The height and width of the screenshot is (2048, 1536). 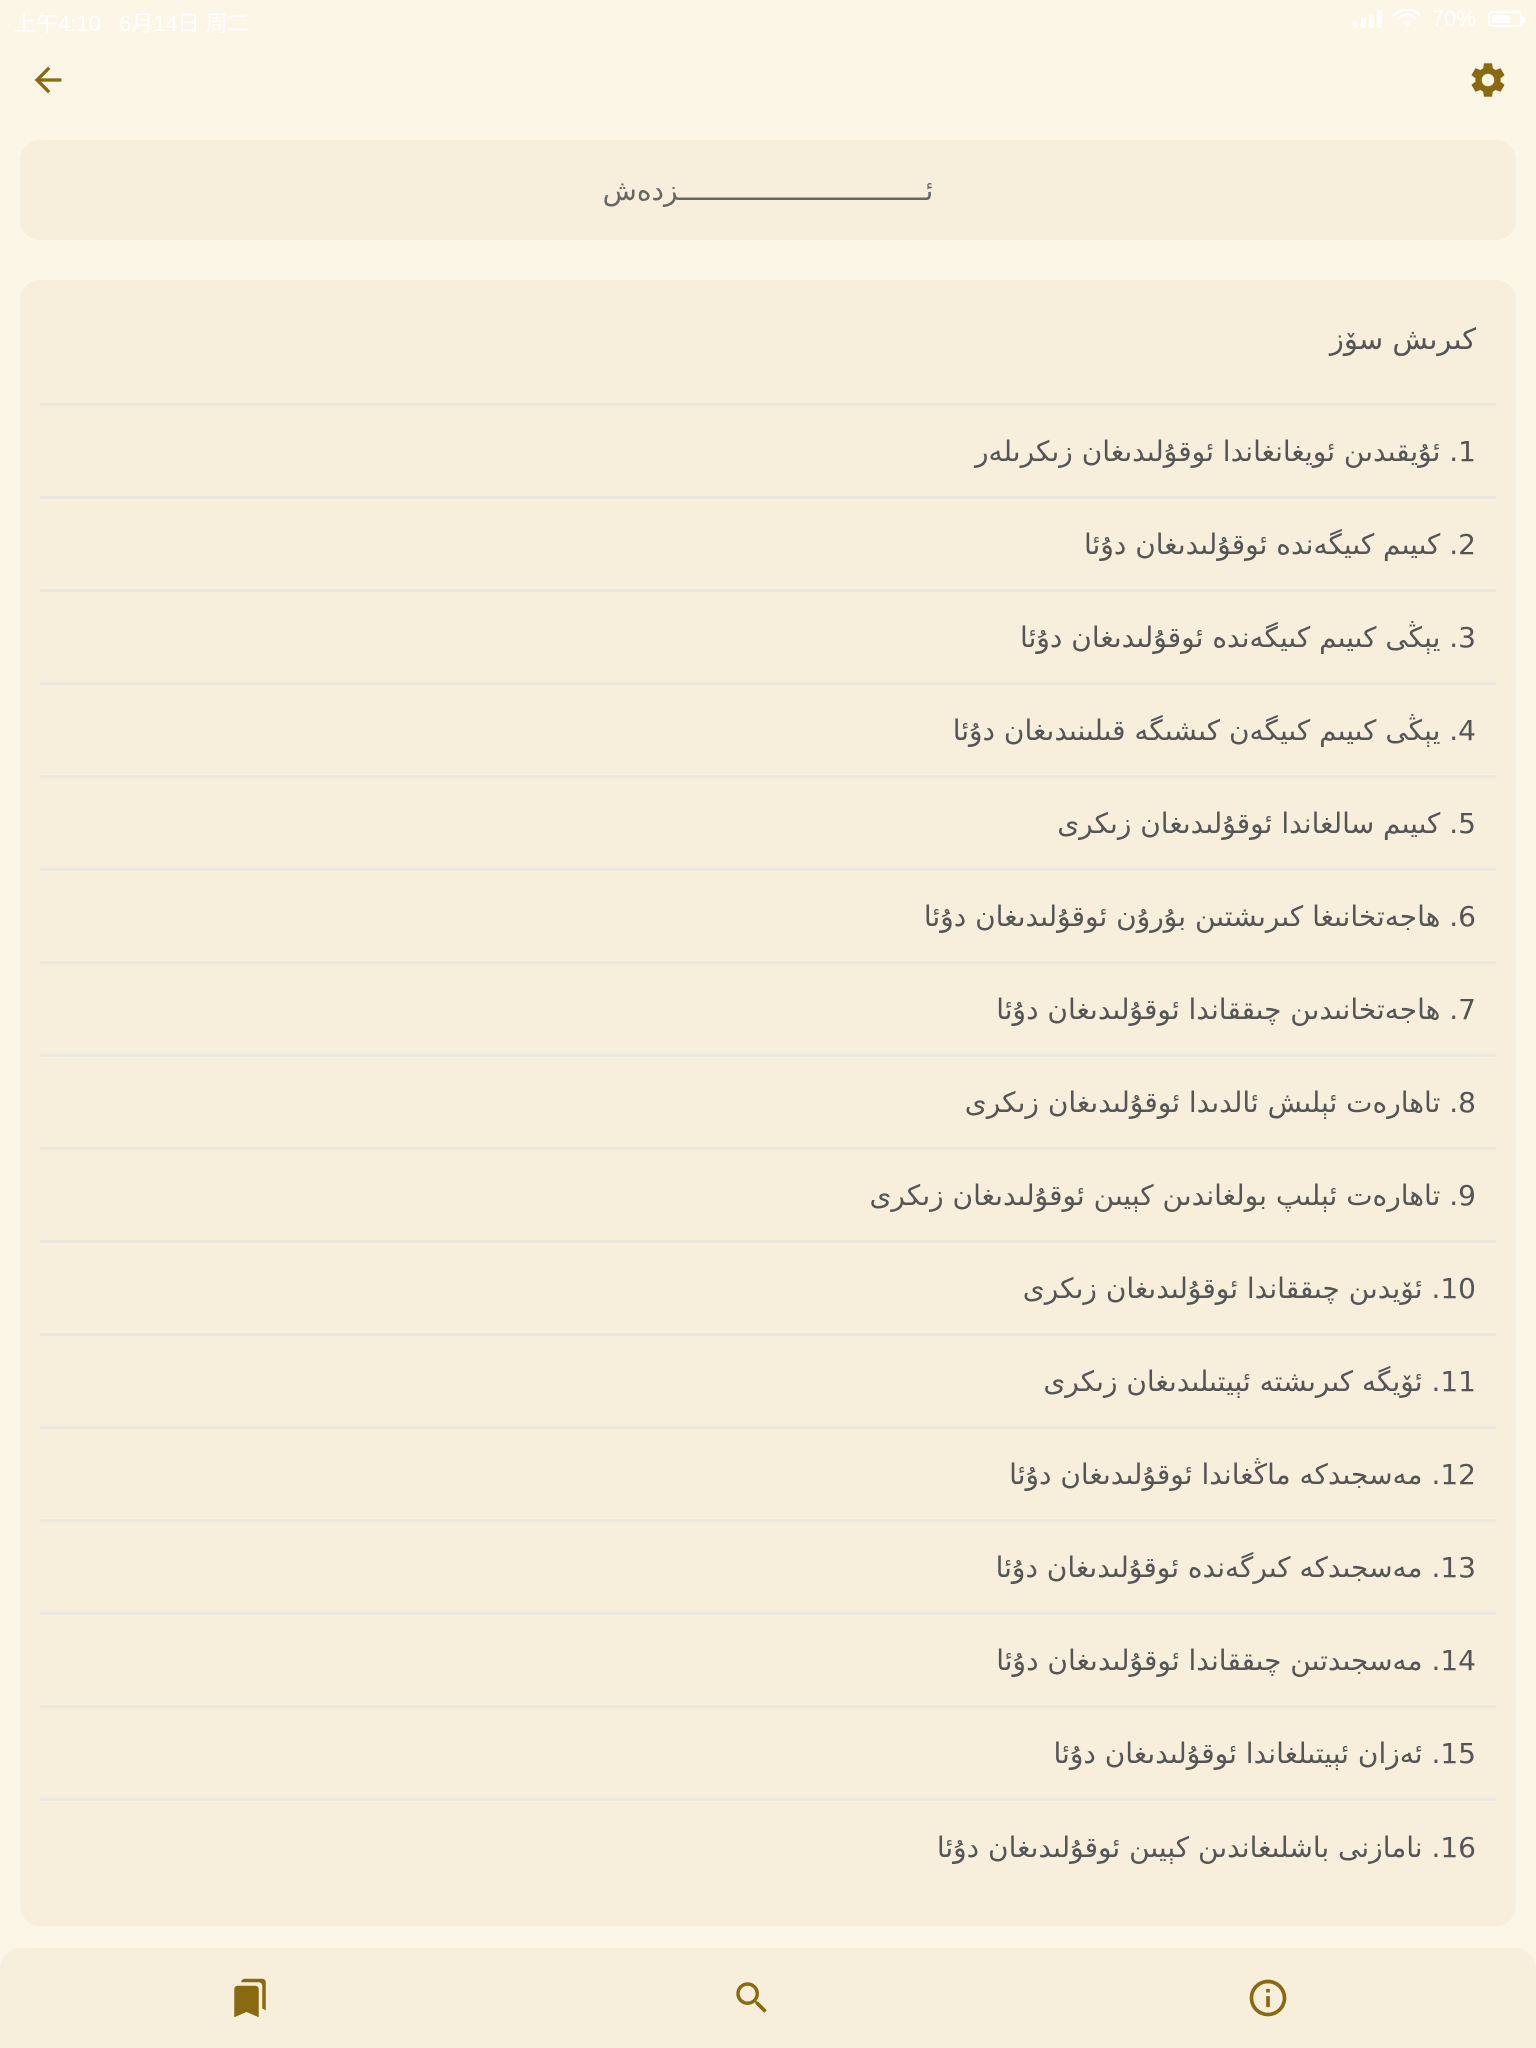 What do you see at coordinates (768, 1661) in the screenshot?
I see `chapter-item: 14. مەسجىدتىن چىققاندا ئوقۇلىدىغان دۇئا` at bounding box center [768, 1661].